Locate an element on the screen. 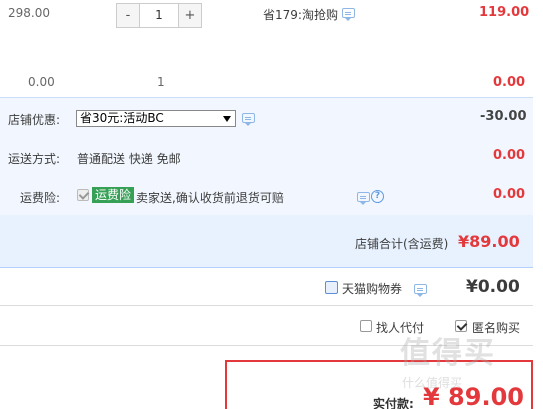 Image resolution: width=543 pixels, height=409 pixels. dropdown-arrow-icon is located at coordinates (227, 119).